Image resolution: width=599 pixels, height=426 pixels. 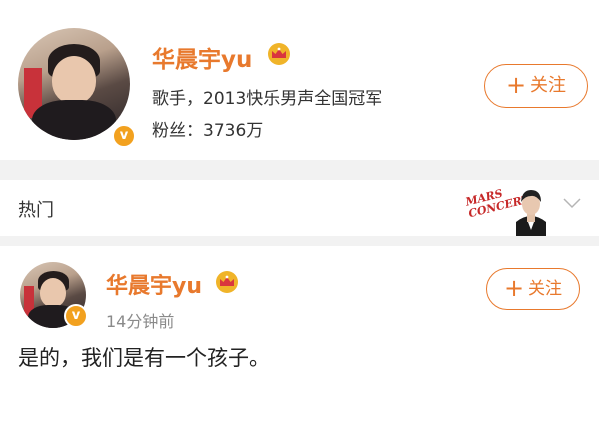 I want to click on chevron-down-icon, so click(x=572, y=203).